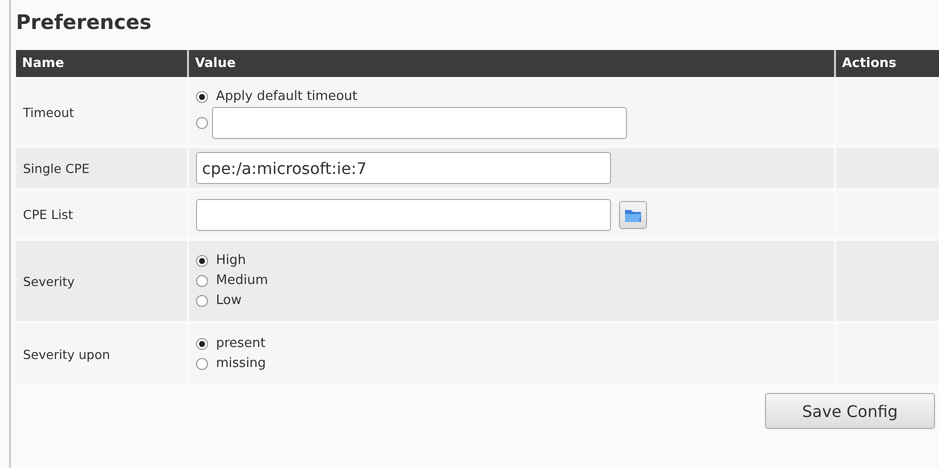 The image size is (939, 468). What do you see at coordinates (419, 123) in the screenshot?
I see `timeout-field` at bounding box center [419, 123].